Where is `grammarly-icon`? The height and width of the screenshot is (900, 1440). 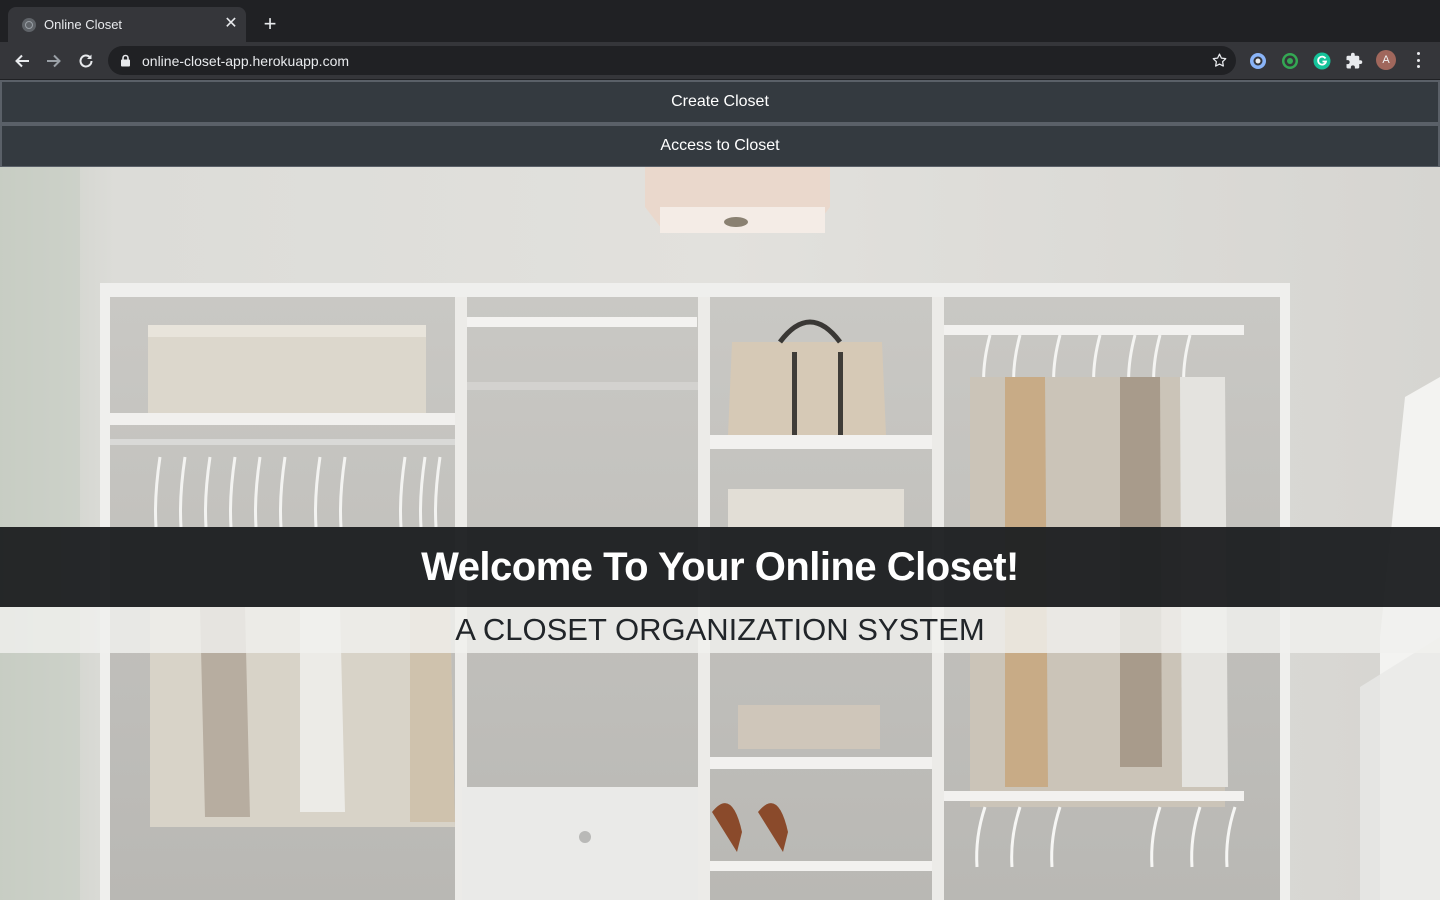 grammarly-icon is located at coordinates (1322, 61).